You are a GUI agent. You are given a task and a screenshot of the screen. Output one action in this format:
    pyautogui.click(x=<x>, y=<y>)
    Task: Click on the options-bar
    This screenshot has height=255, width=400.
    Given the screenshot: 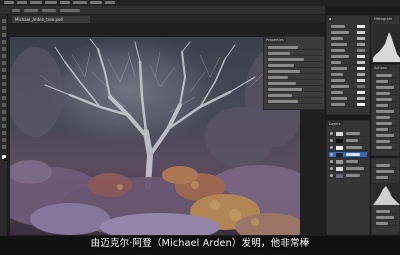 What is the action you would take?
    pyautogui.click(x=162, y=10)
    